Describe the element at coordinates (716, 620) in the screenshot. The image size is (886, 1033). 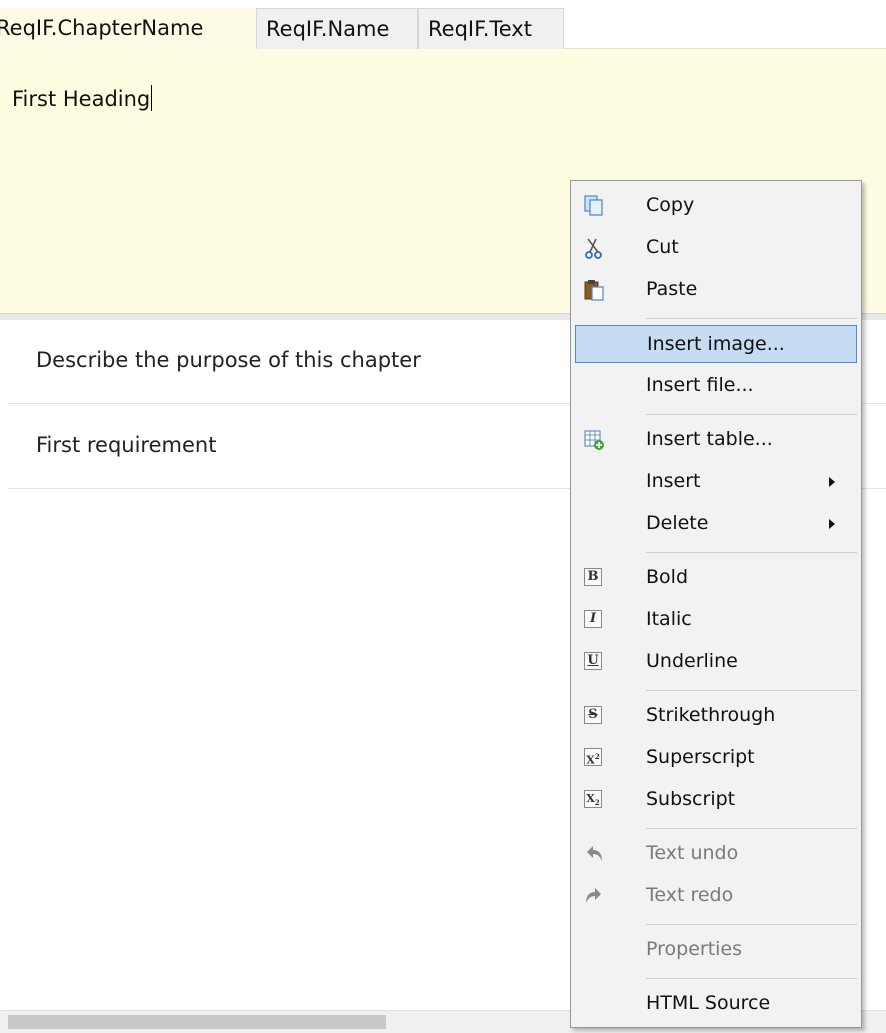
I see `menu-item-italic: I Italic` at that location.